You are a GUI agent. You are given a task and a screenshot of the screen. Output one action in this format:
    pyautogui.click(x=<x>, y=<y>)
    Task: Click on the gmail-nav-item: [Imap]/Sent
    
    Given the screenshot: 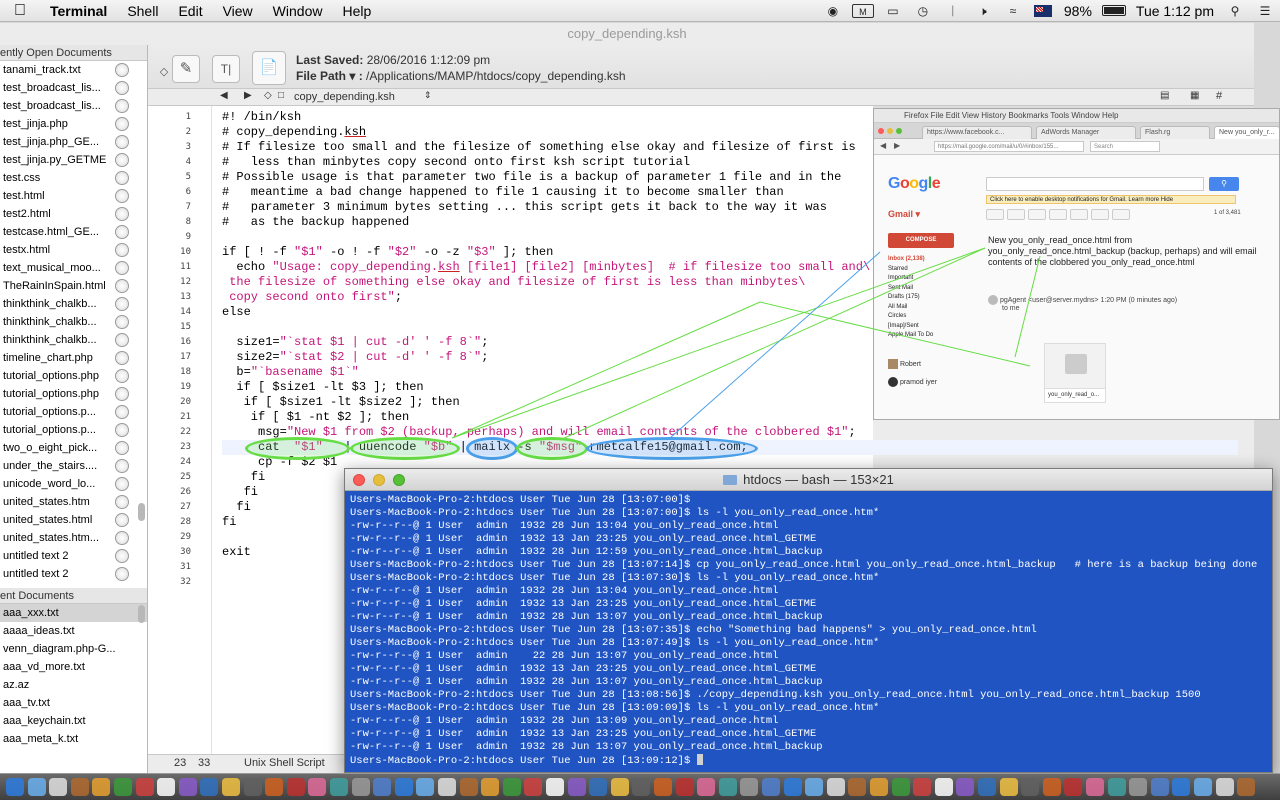 What is the action you would take?
    pyautogui.click(x=928, y=327)
    